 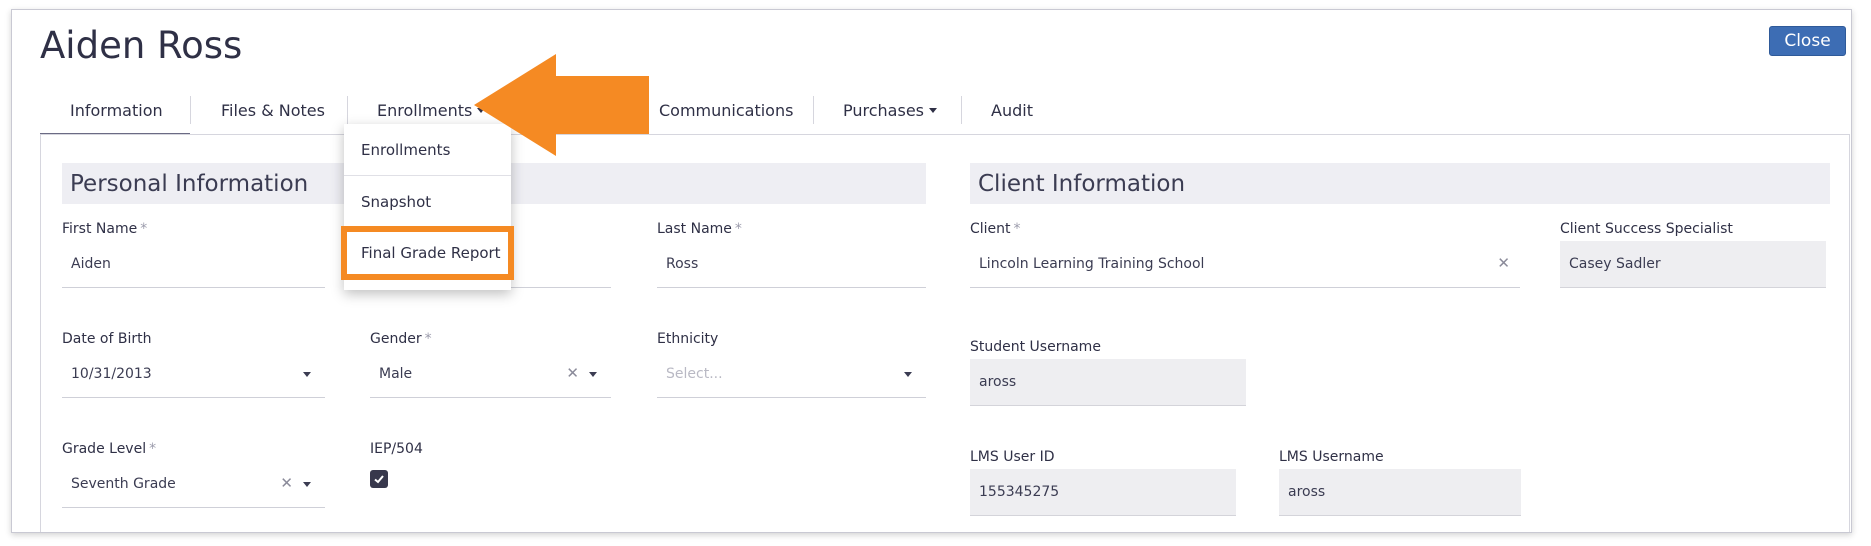 What do you see at coordinates (682, 264) in the screenshot?
I see `field-value: Ross` at bounding box center [682, 264].